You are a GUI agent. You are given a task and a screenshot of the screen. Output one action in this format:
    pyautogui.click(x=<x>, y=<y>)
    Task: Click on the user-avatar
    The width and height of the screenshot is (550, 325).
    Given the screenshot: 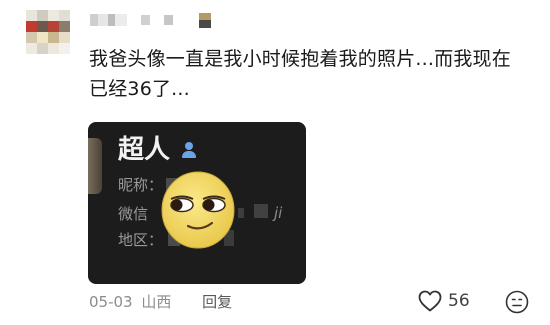 What is the action you would take?
    pyautogui.click(x=48, y=32)
    